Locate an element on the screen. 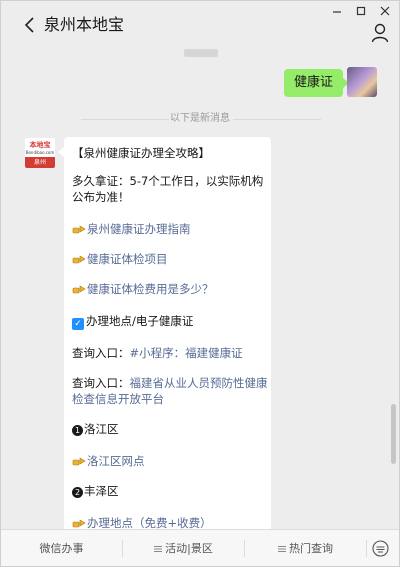  menu-activities-label: 活动|景区 is located at coordinates (189, 548).